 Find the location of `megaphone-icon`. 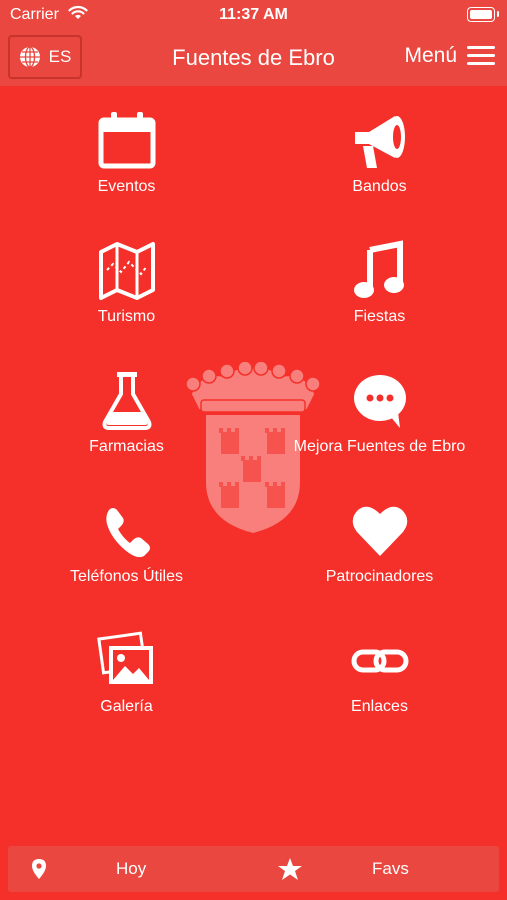

megaphone-icon is located at coordinates (379, 142).